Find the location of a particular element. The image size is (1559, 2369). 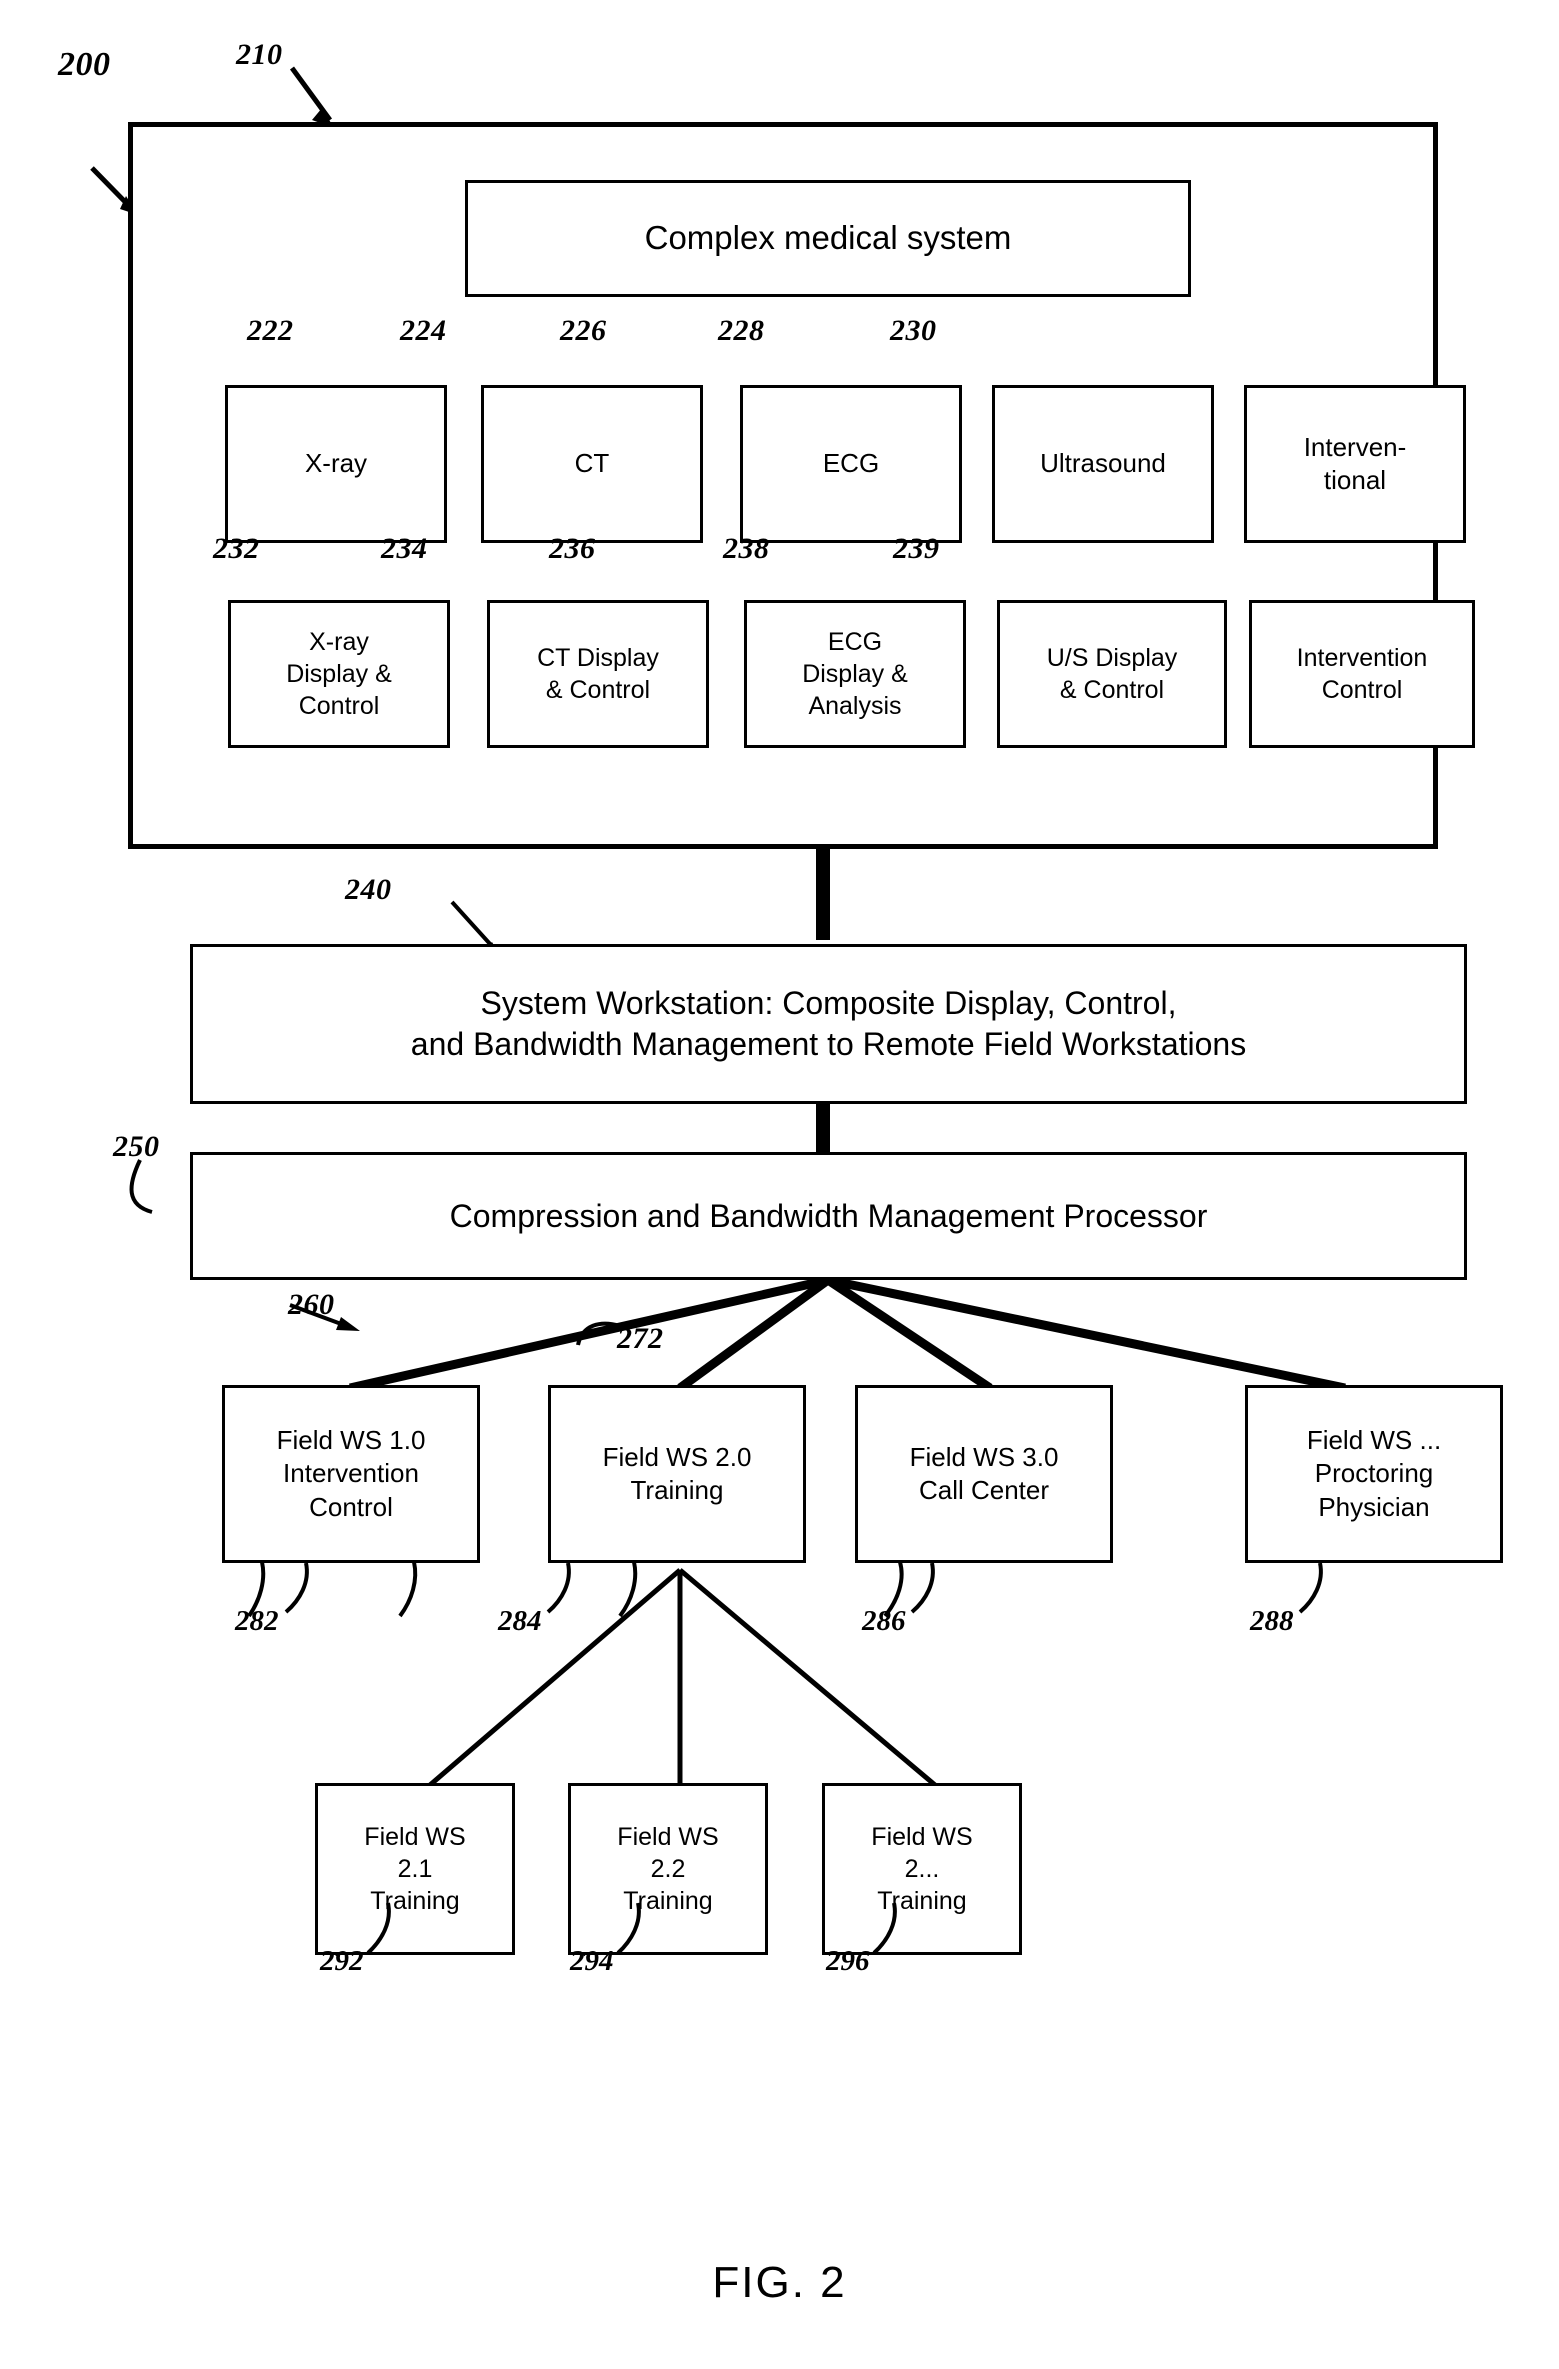

ref-numeral-234: 234 is located at coordinates (404, 548).